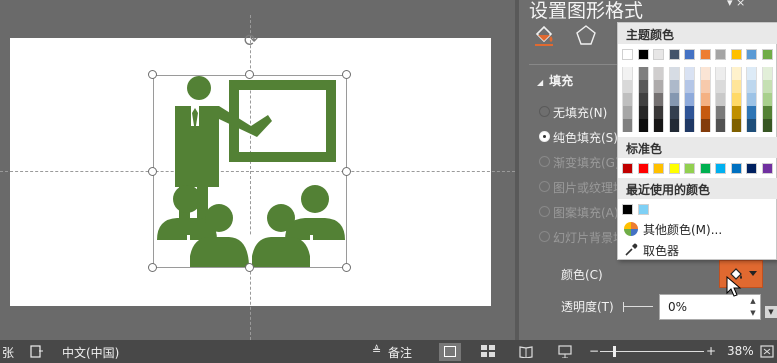 Image resolution: width=777 pixels, height=363 pixels. I want to click on zoom-level: 38%, so click(740, 351).